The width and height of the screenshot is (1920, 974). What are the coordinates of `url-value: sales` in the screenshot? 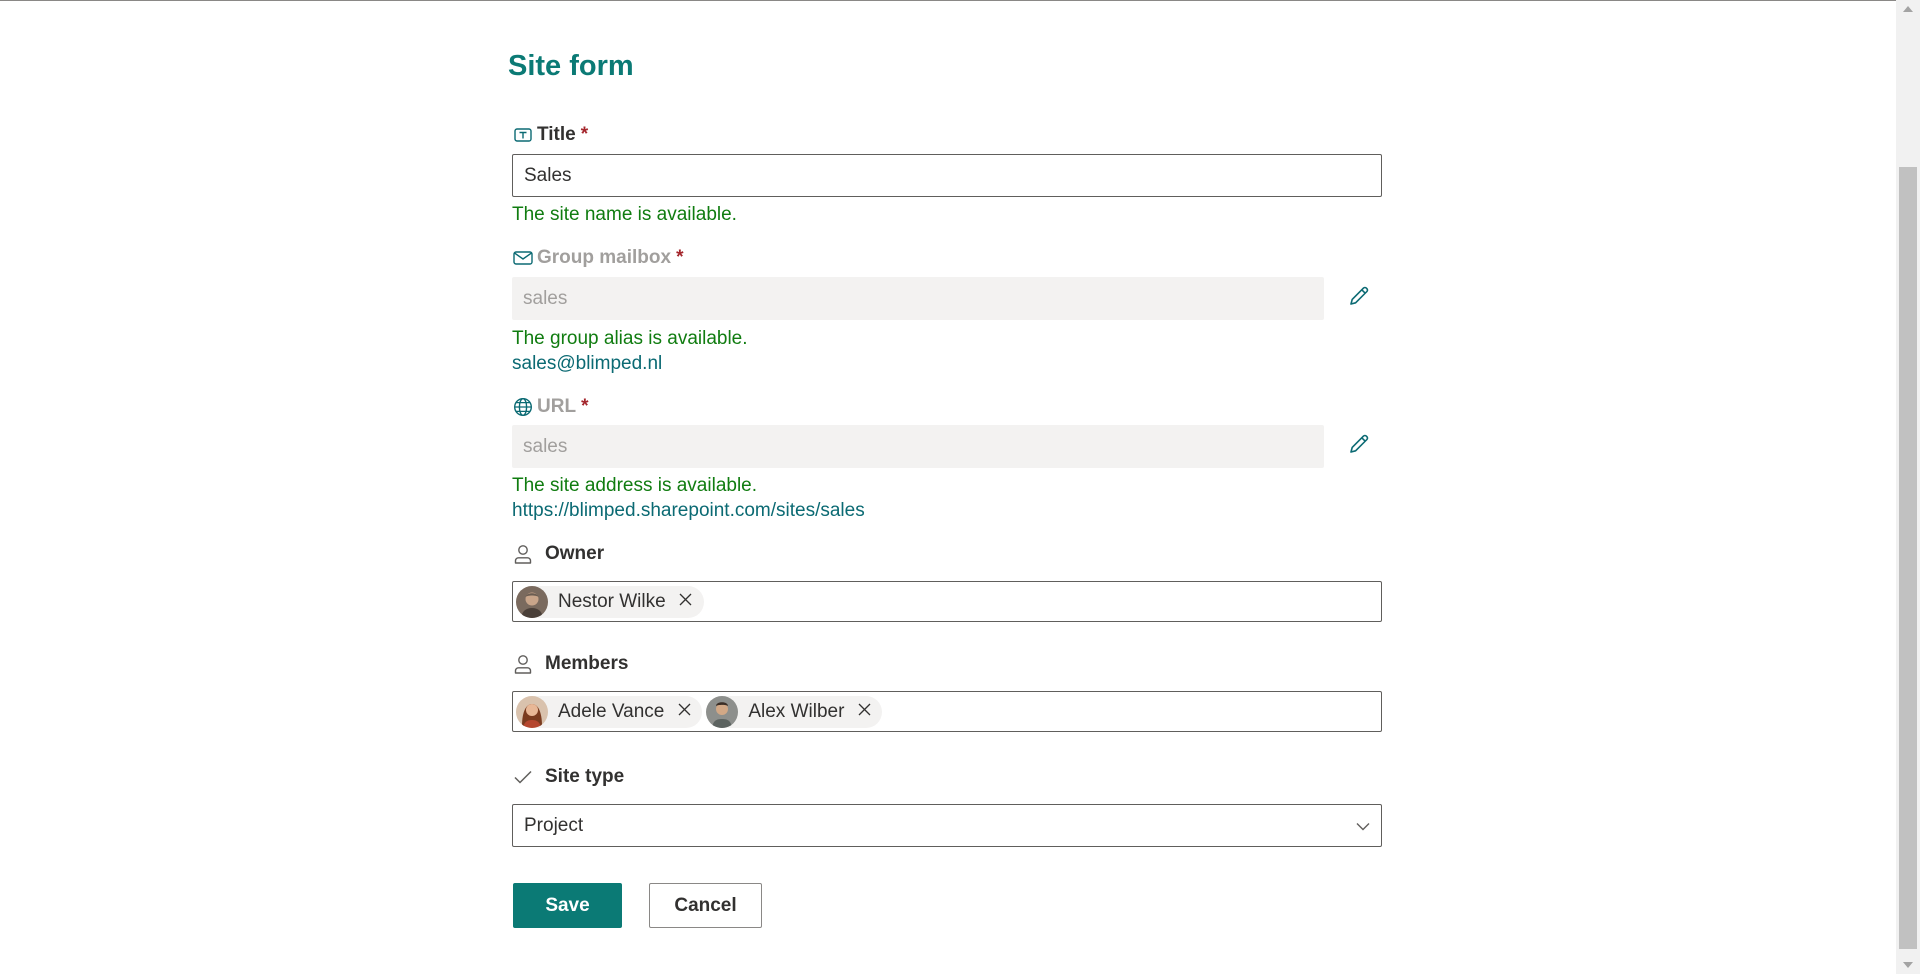 It's located at (545, 446).